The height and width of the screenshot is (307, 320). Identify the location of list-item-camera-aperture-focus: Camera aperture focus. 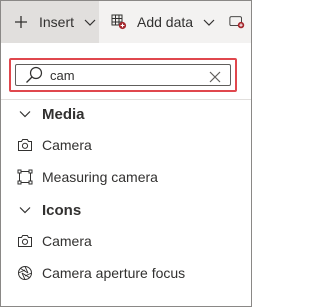
(126, 273).